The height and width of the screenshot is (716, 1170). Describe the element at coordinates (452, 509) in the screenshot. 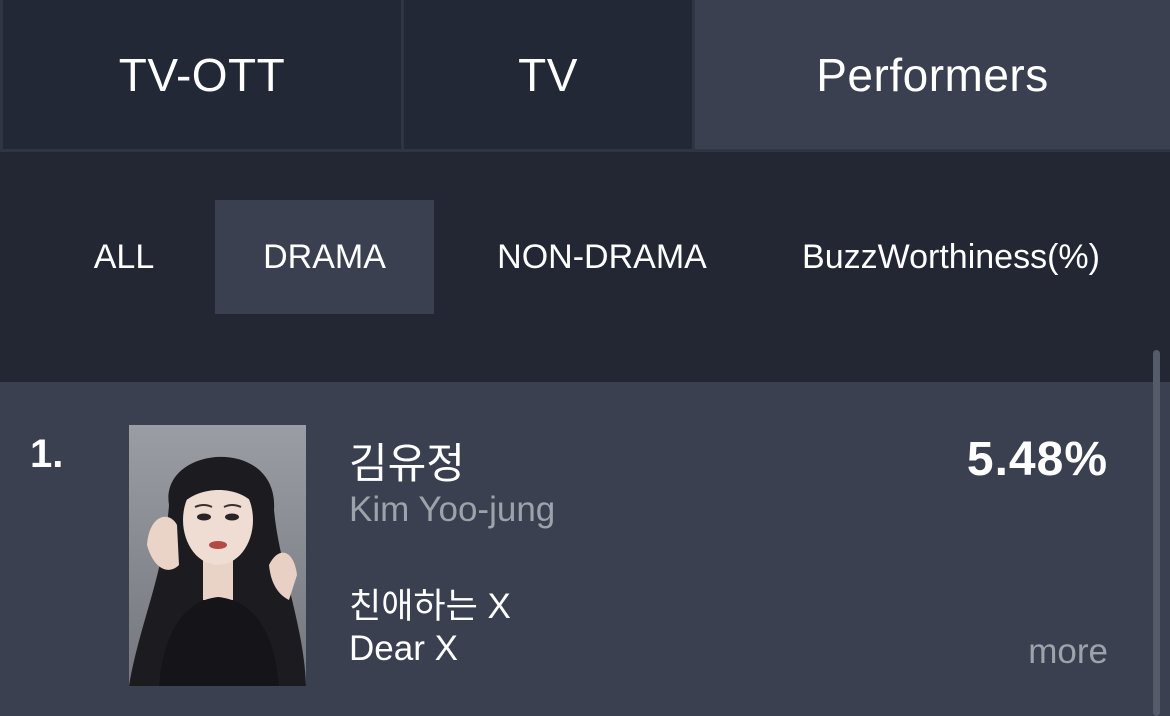

I see `performer-name-english: Kim Yoo-jung` at that location.